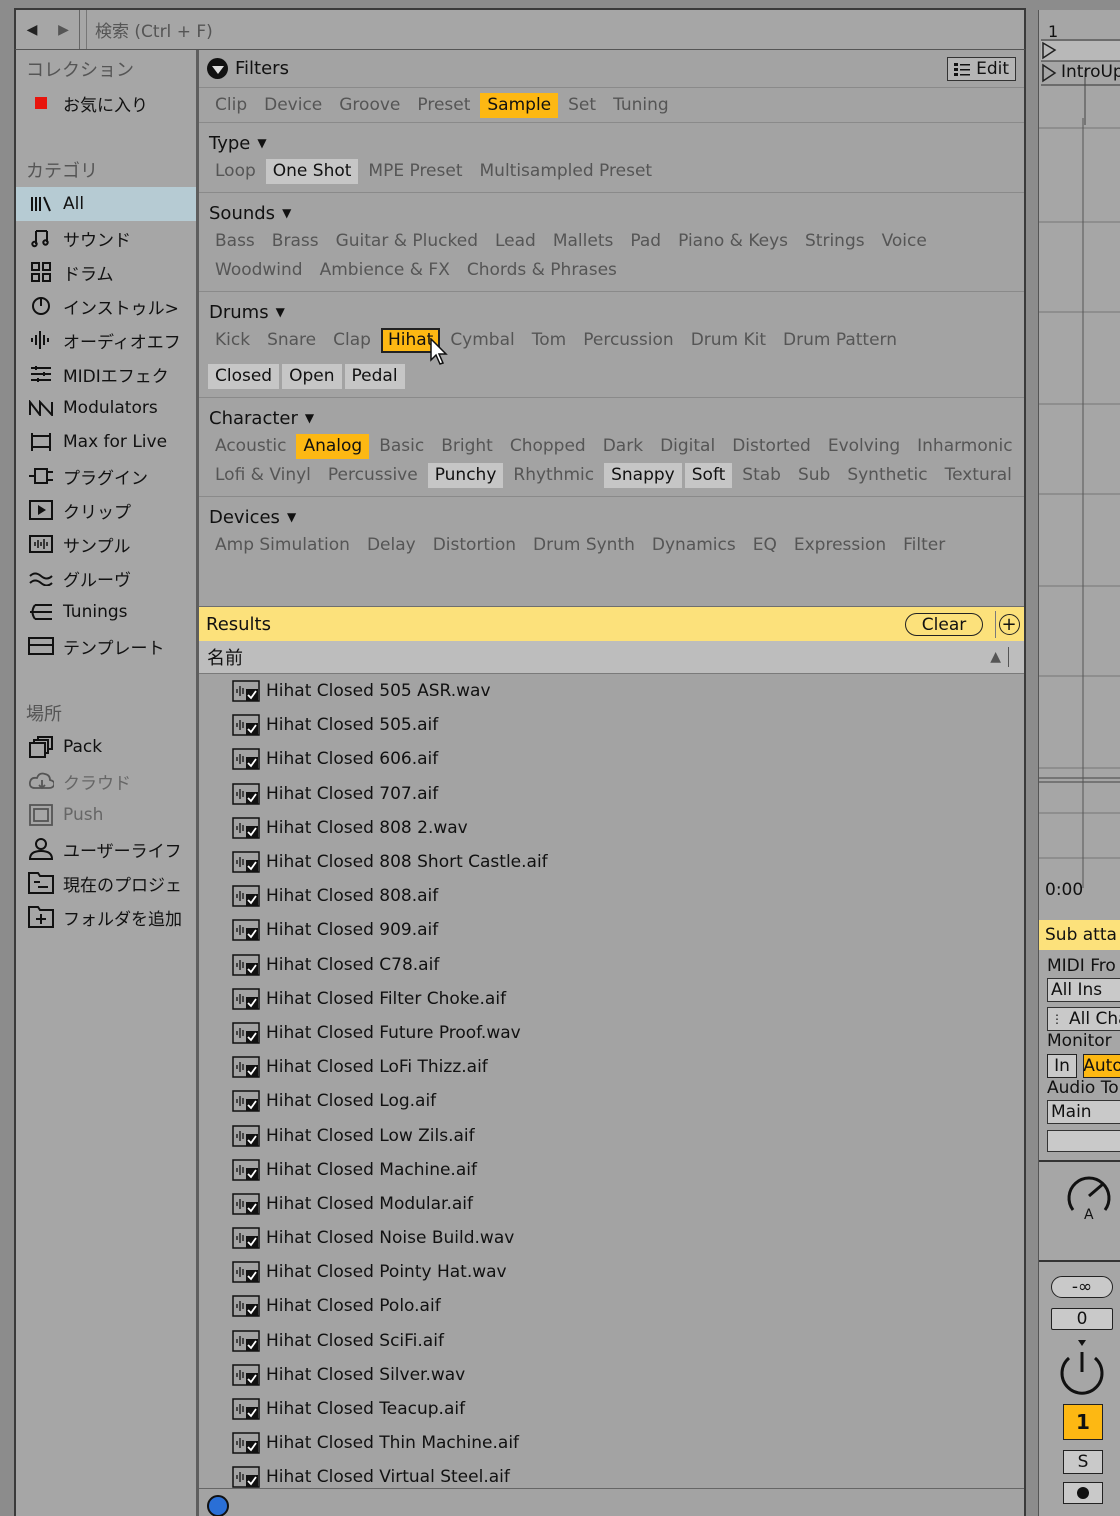 This screenshot has width=1120, height=1516. I want to click on filter-tag-piano-and-keys: Piano & Keys, so click(733, 241).